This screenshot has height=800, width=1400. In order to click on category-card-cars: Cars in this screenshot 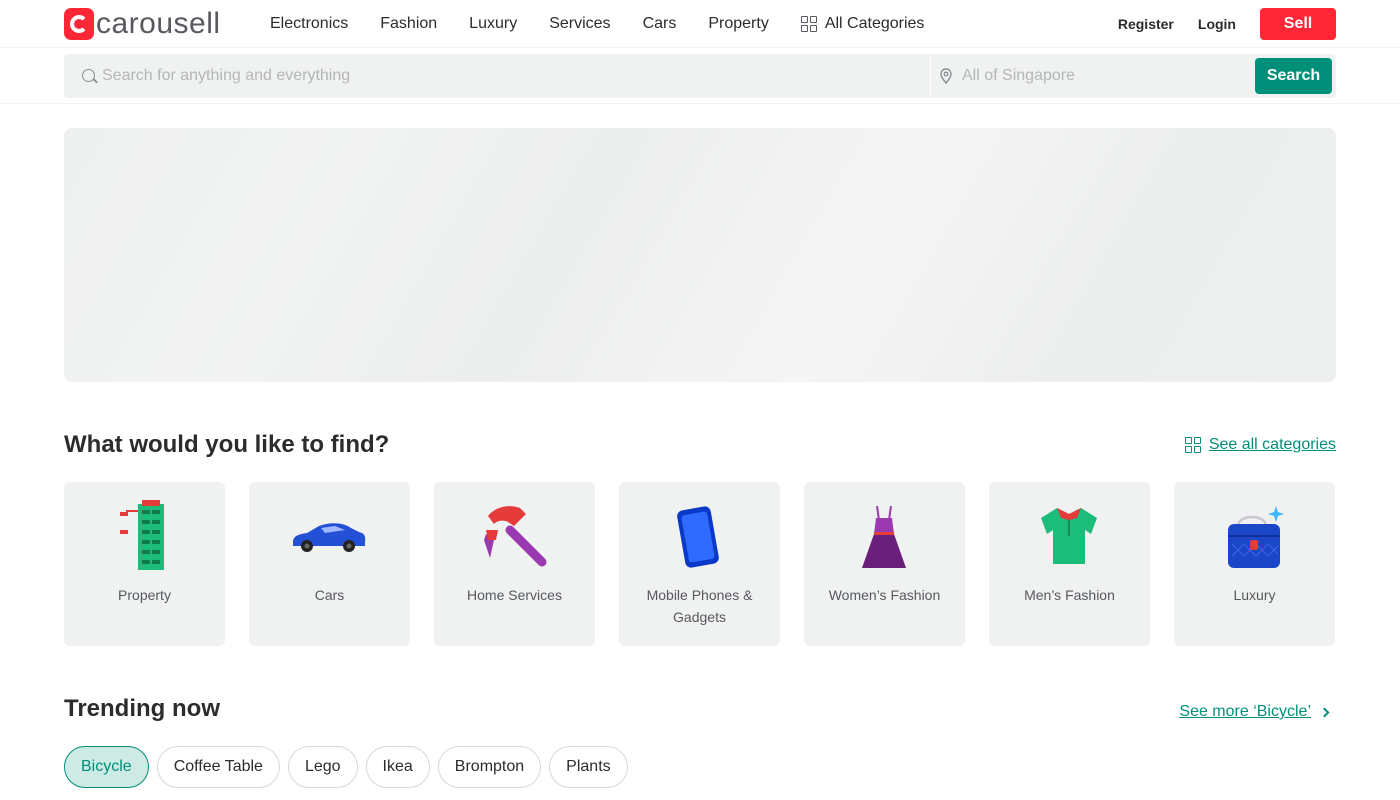, I will do `click(329, 564)`.